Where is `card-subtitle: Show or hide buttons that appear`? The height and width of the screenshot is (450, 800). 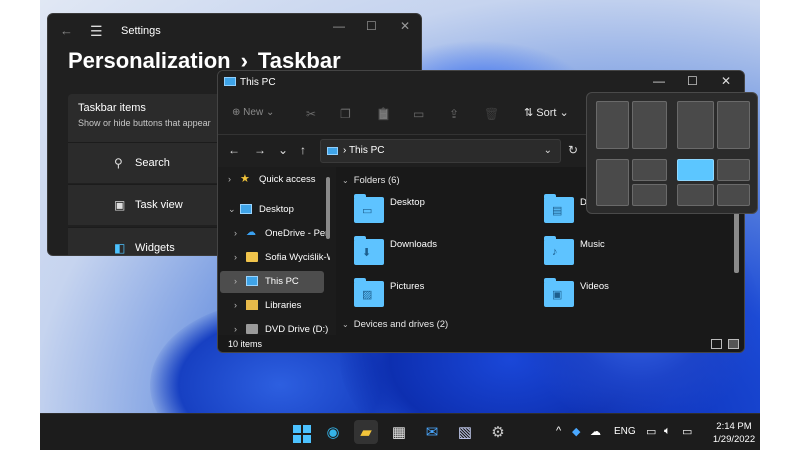 card-subtitle: Show or hide buttons that appear is located at coordinates (144, 123).